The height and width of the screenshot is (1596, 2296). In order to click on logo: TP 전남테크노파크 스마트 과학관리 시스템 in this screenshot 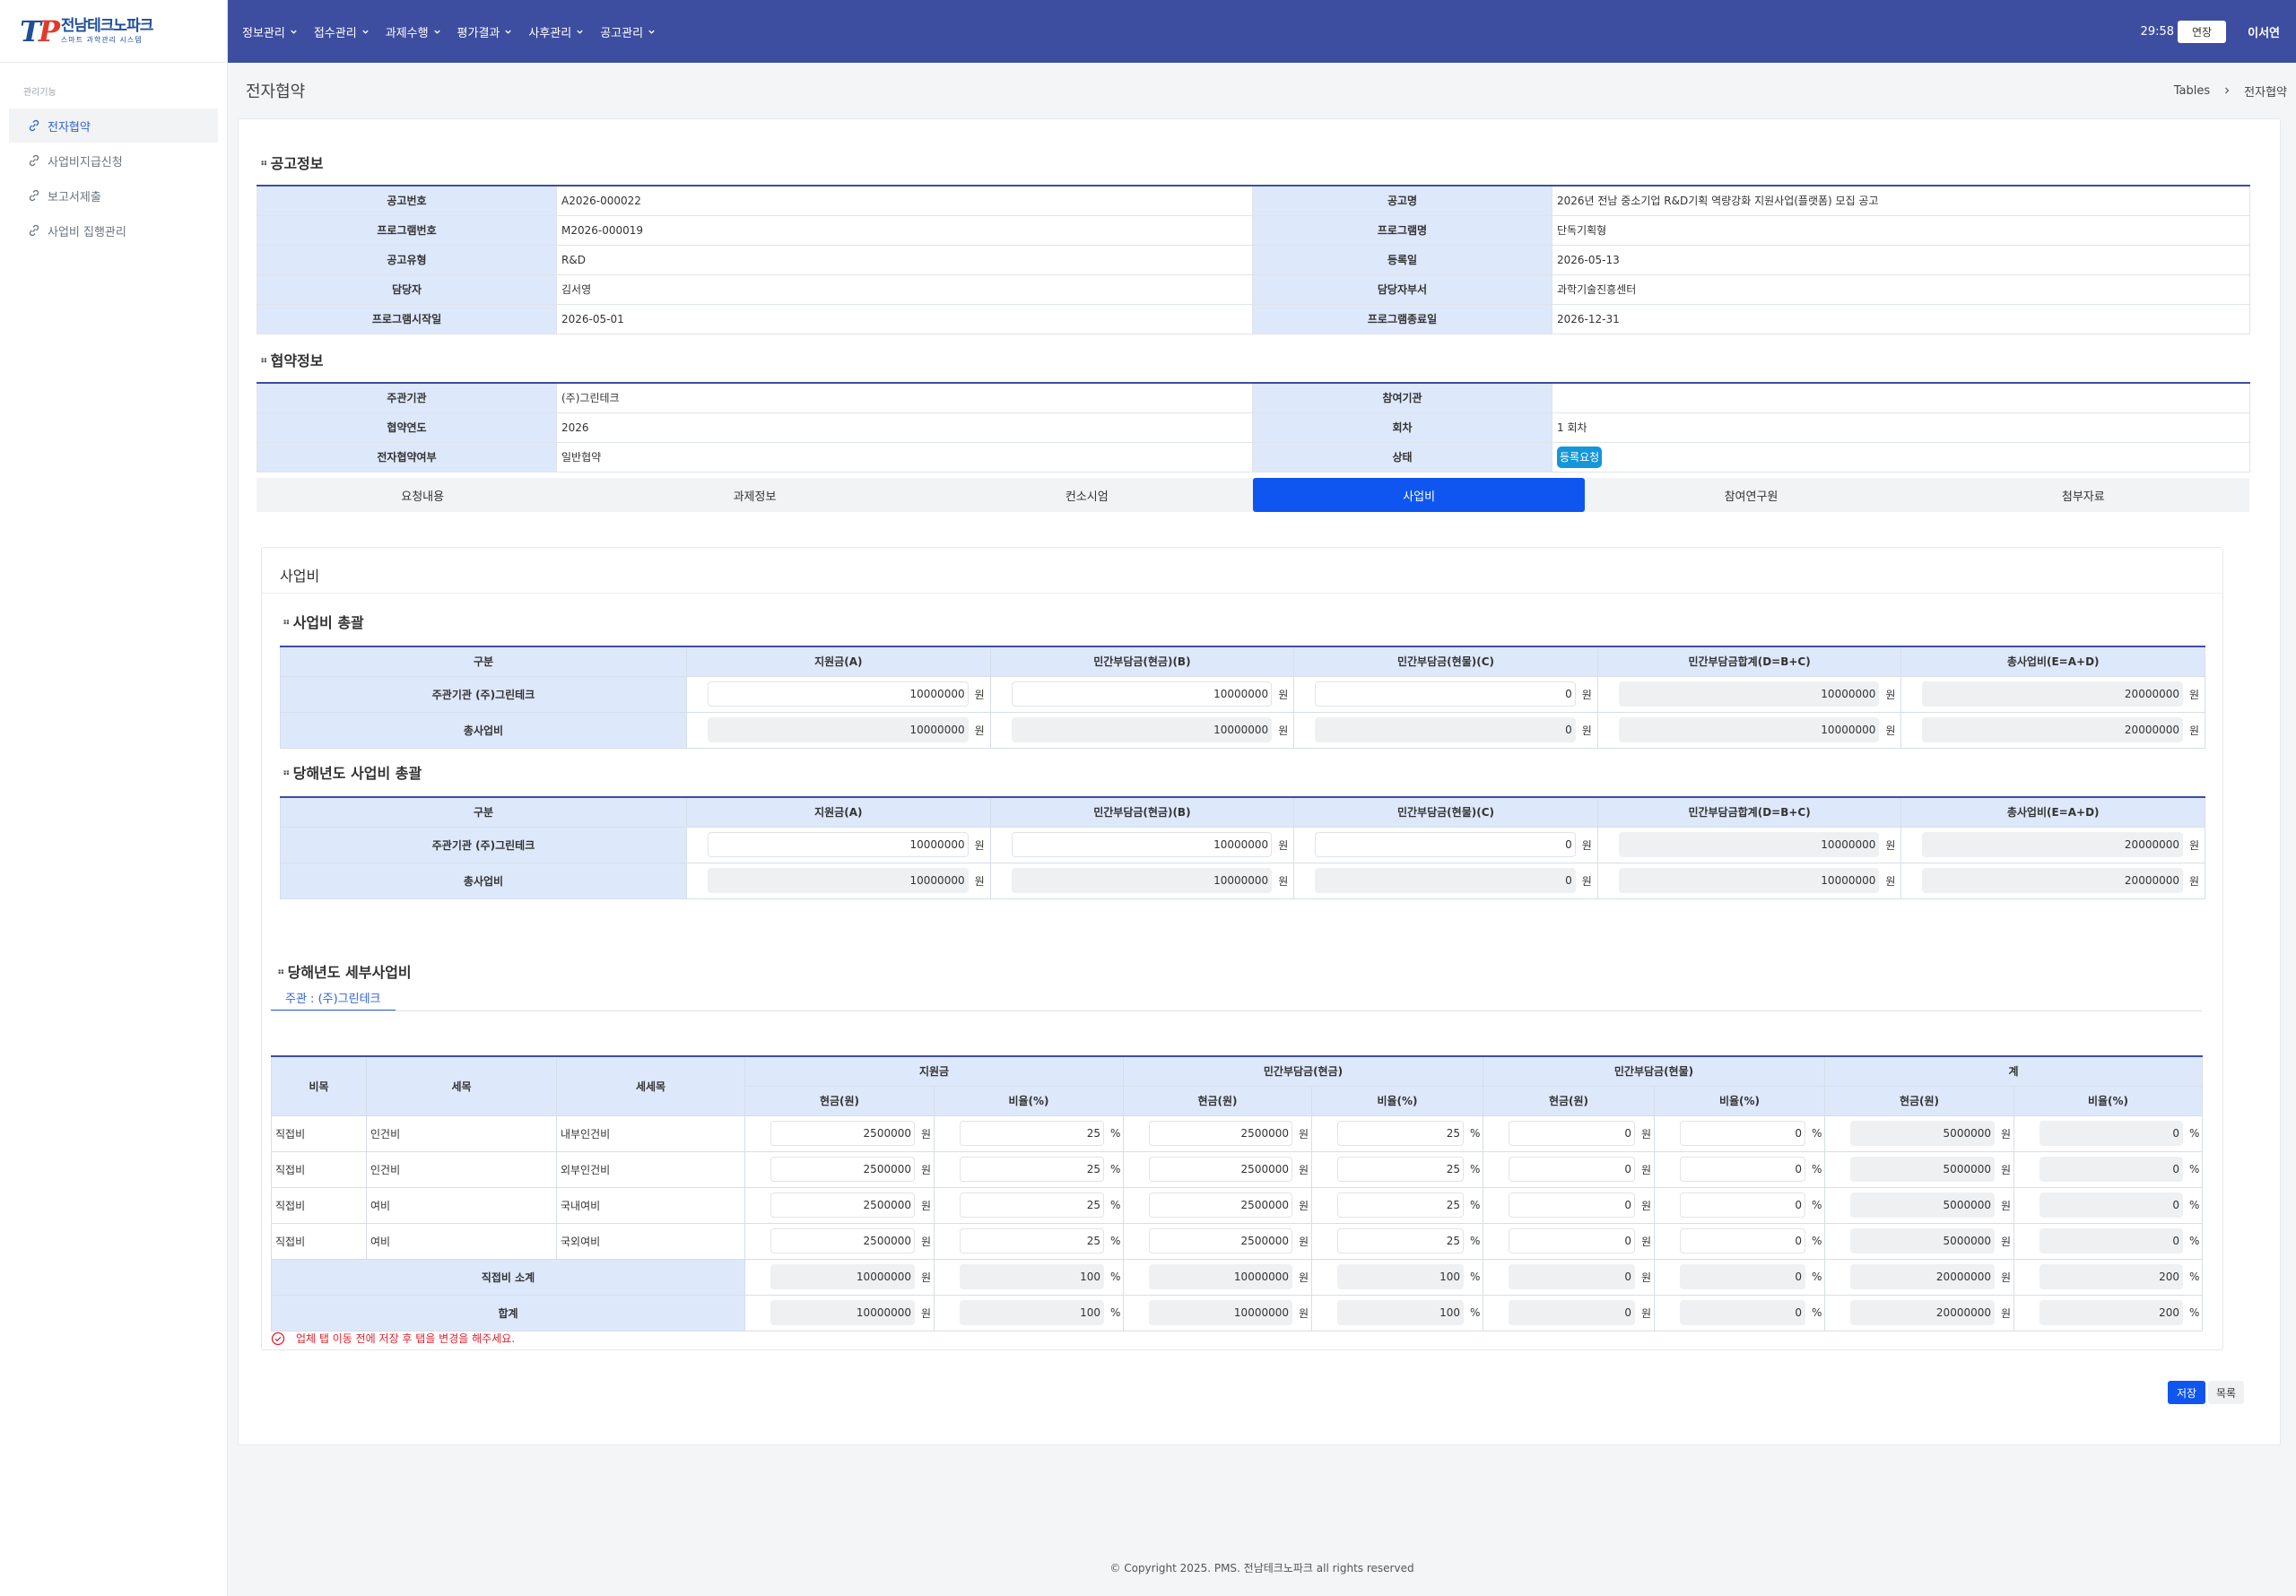, I will do `click(113, 32)`.